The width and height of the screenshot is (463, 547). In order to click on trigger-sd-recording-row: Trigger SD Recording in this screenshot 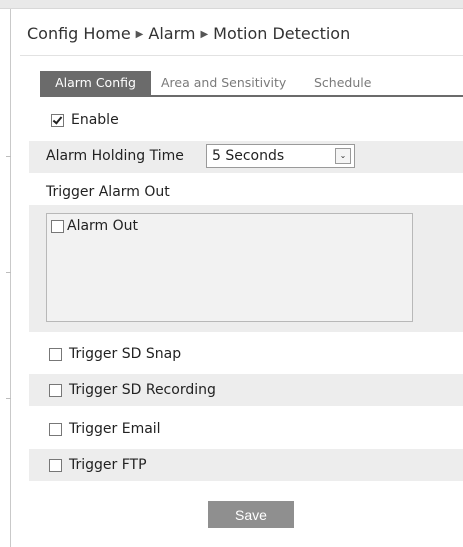, I will do `click(246, 390)`.